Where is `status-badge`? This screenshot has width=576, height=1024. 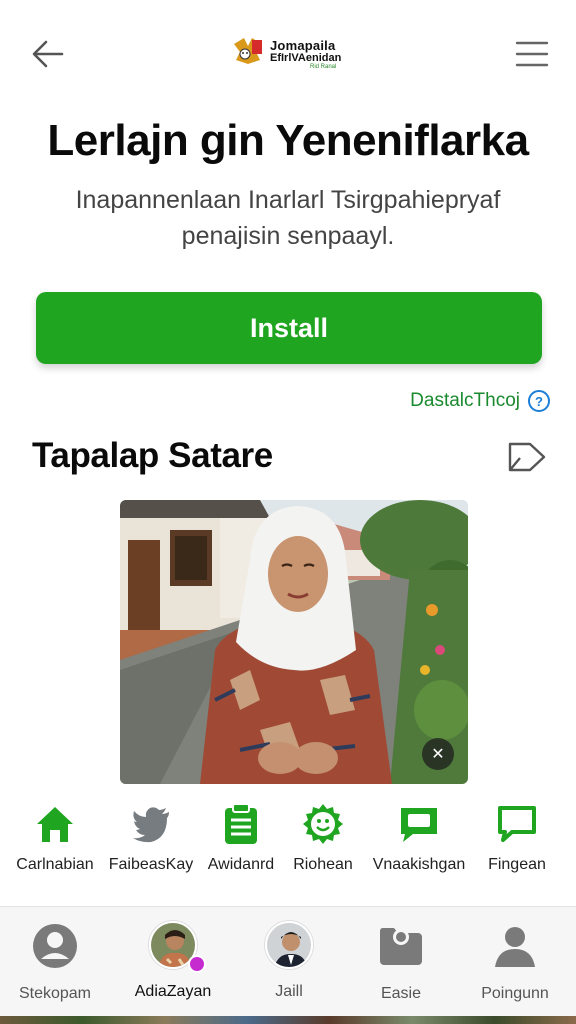
status-badge is located at coordinates (197, 964).